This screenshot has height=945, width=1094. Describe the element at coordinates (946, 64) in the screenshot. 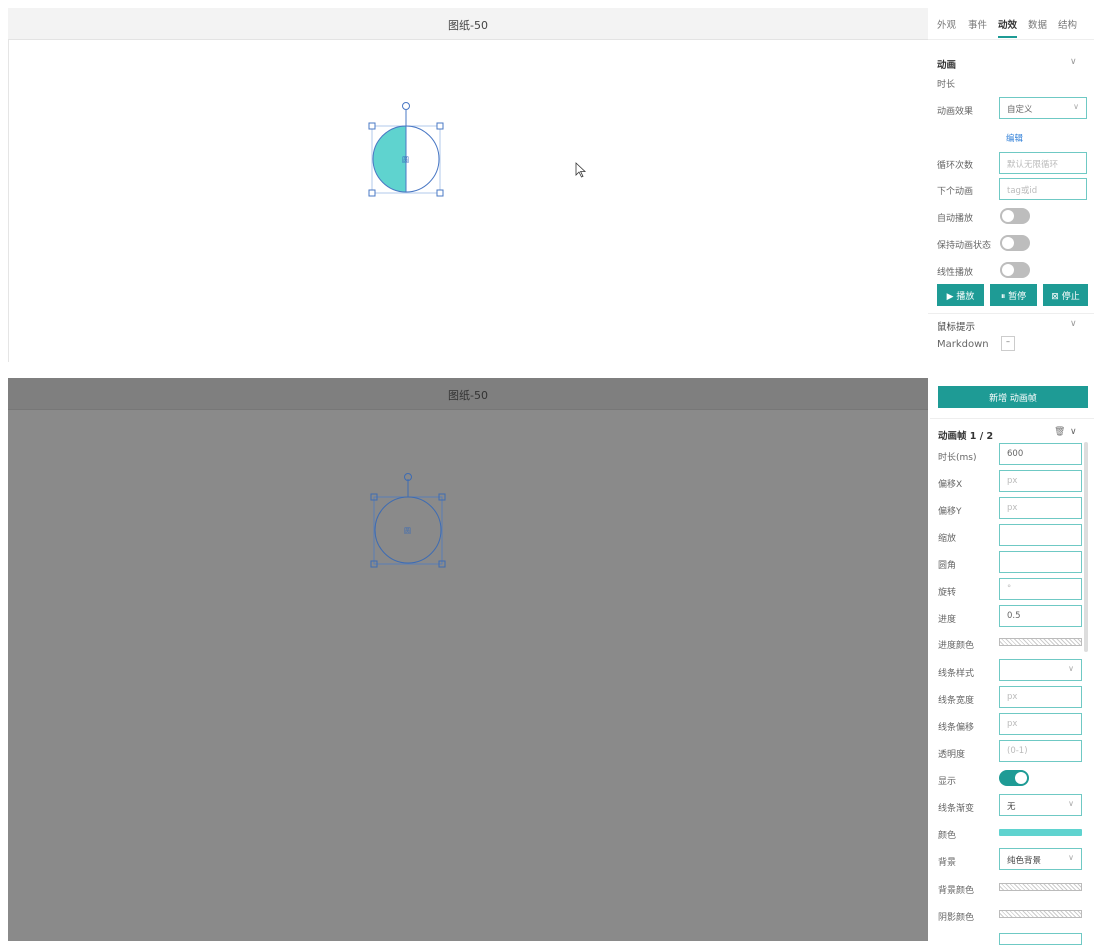

I see `animation-section-title: 动画` at that location.